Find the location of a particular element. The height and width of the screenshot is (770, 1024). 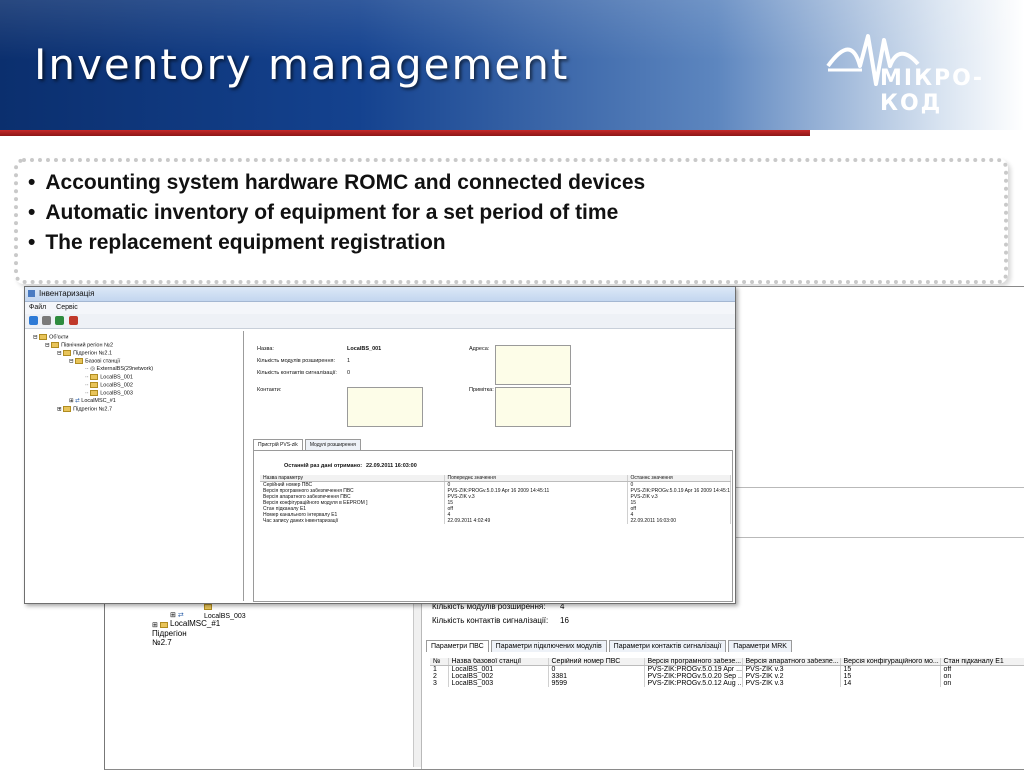

modules-value: 1 is located at coordinates (349, 361).